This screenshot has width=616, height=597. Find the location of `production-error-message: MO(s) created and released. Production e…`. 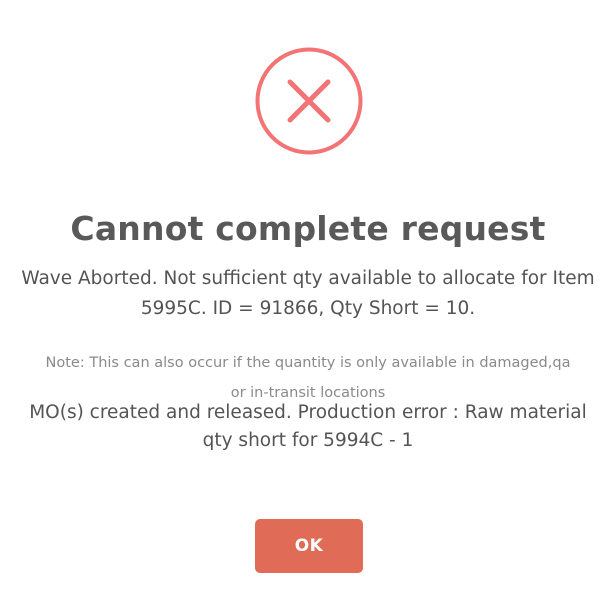

production-error-message: MO(s) created and released. Production e… is located at coordinates (308, 426).